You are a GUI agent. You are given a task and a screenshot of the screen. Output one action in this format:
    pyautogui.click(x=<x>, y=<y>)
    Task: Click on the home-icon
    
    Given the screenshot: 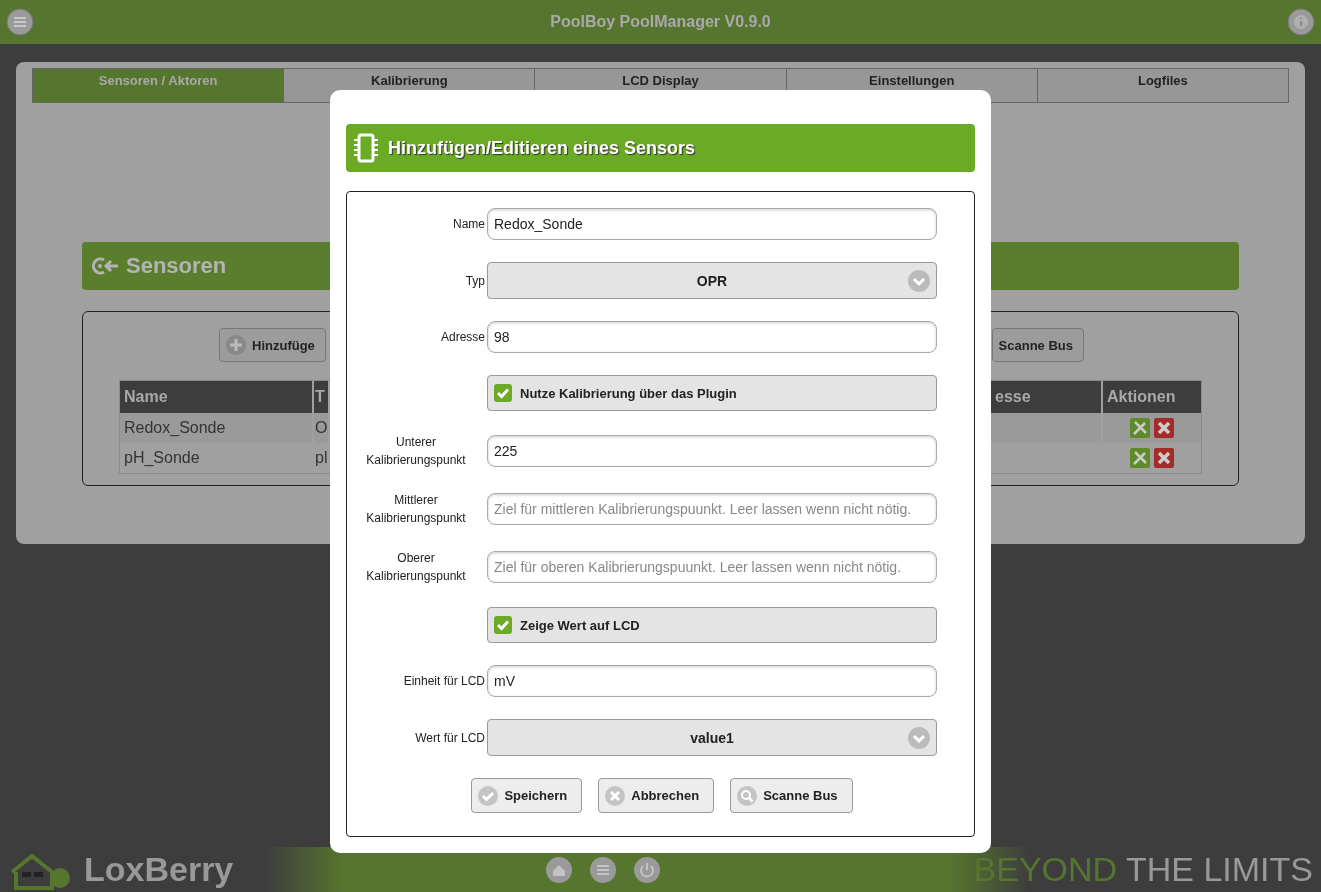 What is the action you would take?
    pyautogui.click(x=559, y=869)
    